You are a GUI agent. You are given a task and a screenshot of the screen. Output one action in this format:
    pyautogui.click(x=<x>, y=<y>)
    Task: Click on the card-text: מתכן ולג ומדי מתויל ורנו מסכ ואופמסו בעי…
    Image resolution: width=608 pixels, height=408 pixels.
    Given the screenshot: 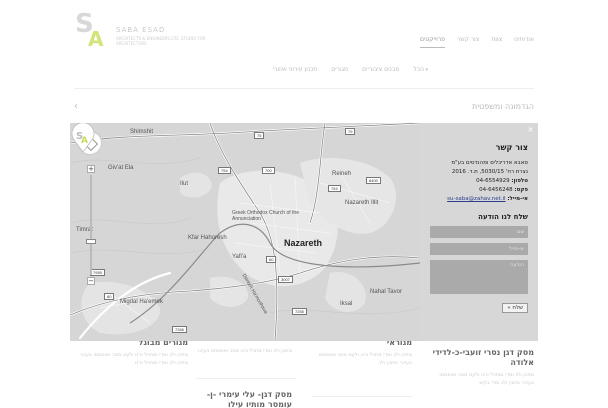 What is the action you would take?
    pyautogui.click(x=244, y=351)
    